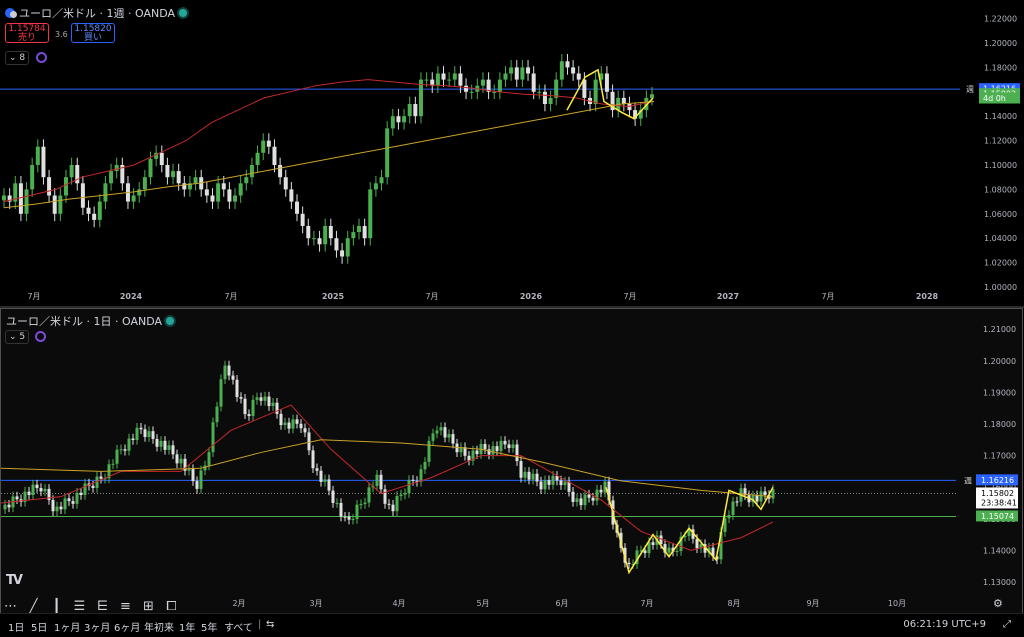 The width and height of the screenshot is (1024, 637). Describe the element at coordinates (1000, 43) in the screenshot. I see `y-tick-label: 1.20000` at that location.